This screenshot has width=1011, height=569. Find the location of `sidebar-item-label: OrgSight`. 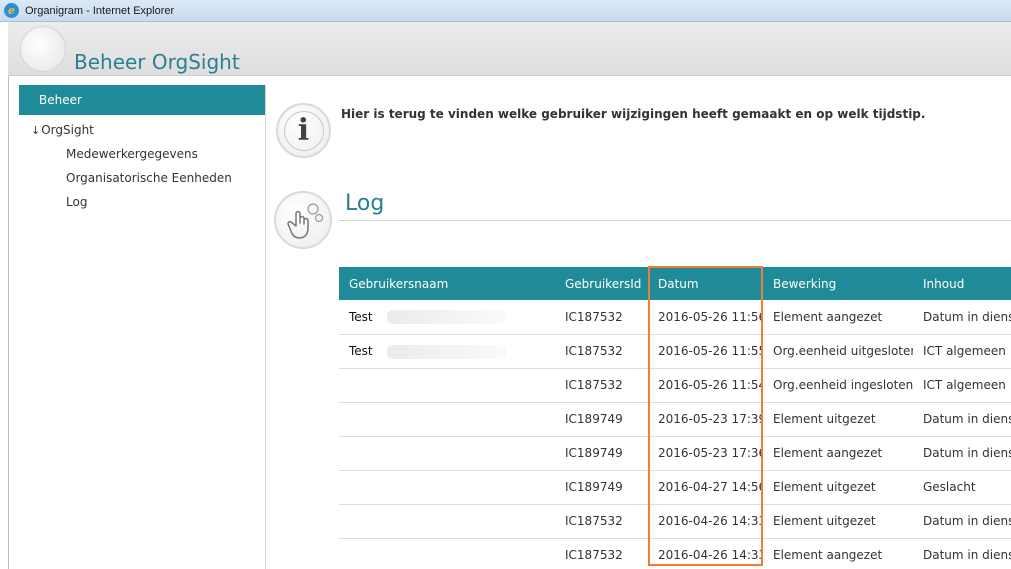

sidebar-item-label: OrgSight is located at coordinates (67, 130).